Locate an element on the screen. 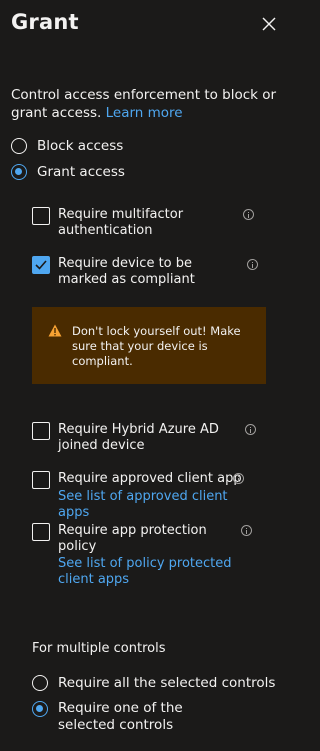  hybrid-checkbox is located at coordinates (41, 431).